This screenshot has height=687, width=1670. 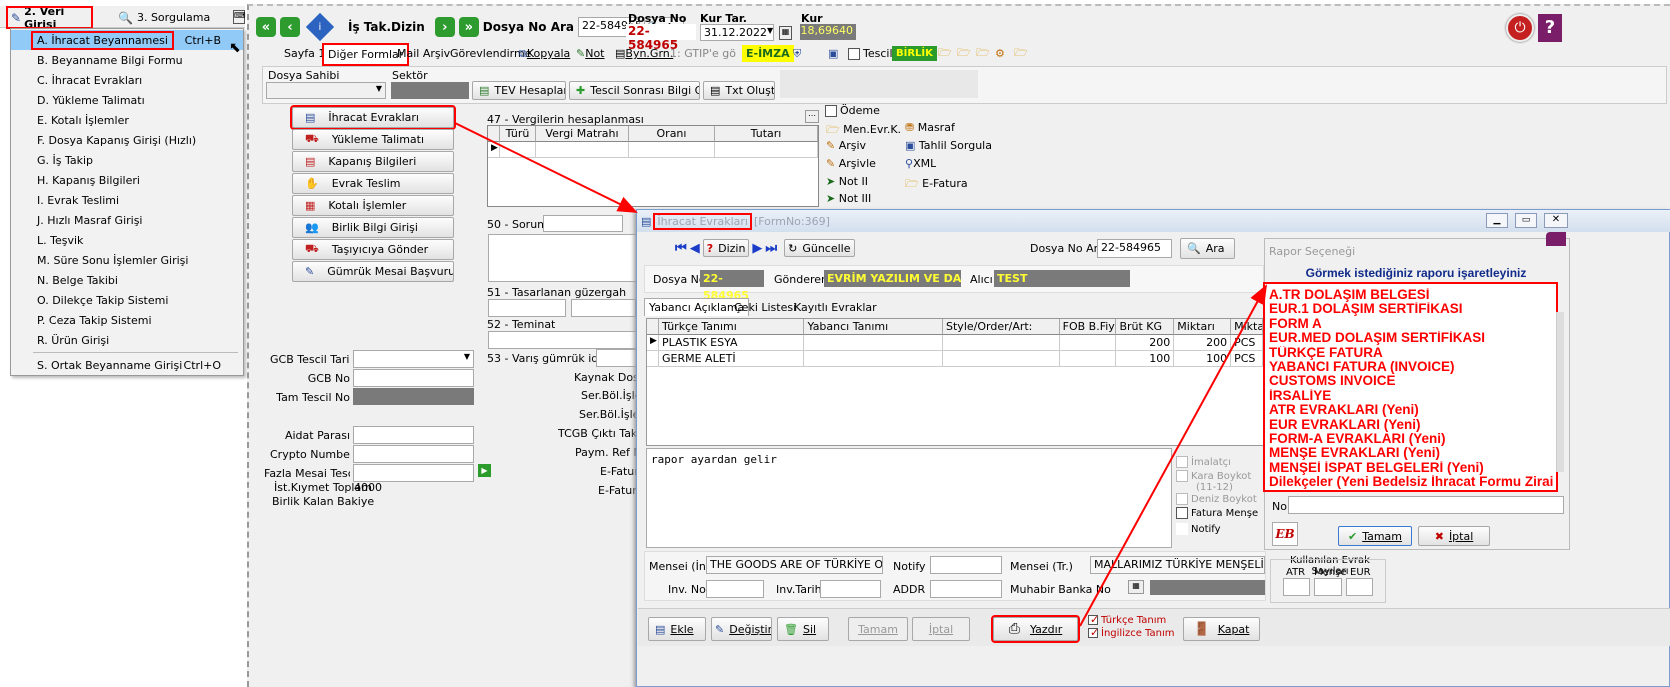 What do you see at coordinates (803, 629) in the screenshot?
I see `sil-button: 🗑 Sil` at bounding box center [803, 629].